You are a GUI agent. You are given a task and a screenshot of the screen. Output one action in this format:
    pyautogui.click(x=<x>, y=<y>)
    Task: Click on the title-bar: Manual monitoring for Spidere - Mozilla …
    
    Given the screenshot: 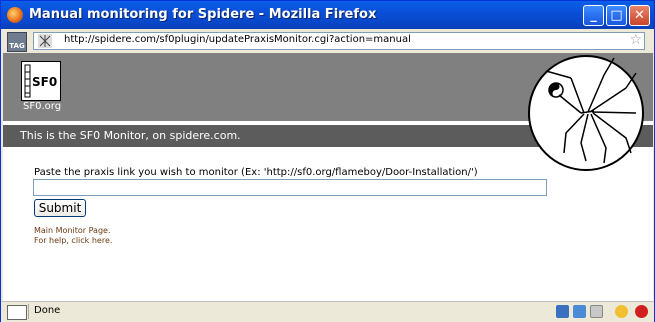 What is the action you would take?
    pyautogui.click(x=327, y=15)
    